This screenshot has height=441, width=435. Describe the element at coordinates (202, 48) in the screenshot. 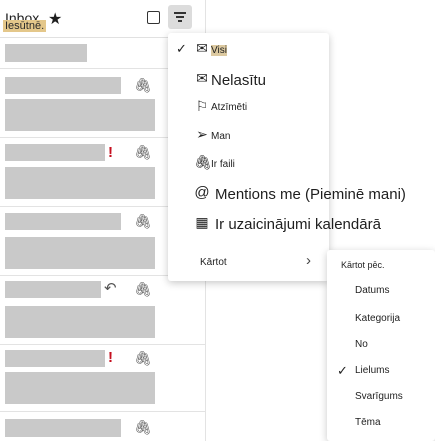

I see `envelope-icon: ✉` at that location.